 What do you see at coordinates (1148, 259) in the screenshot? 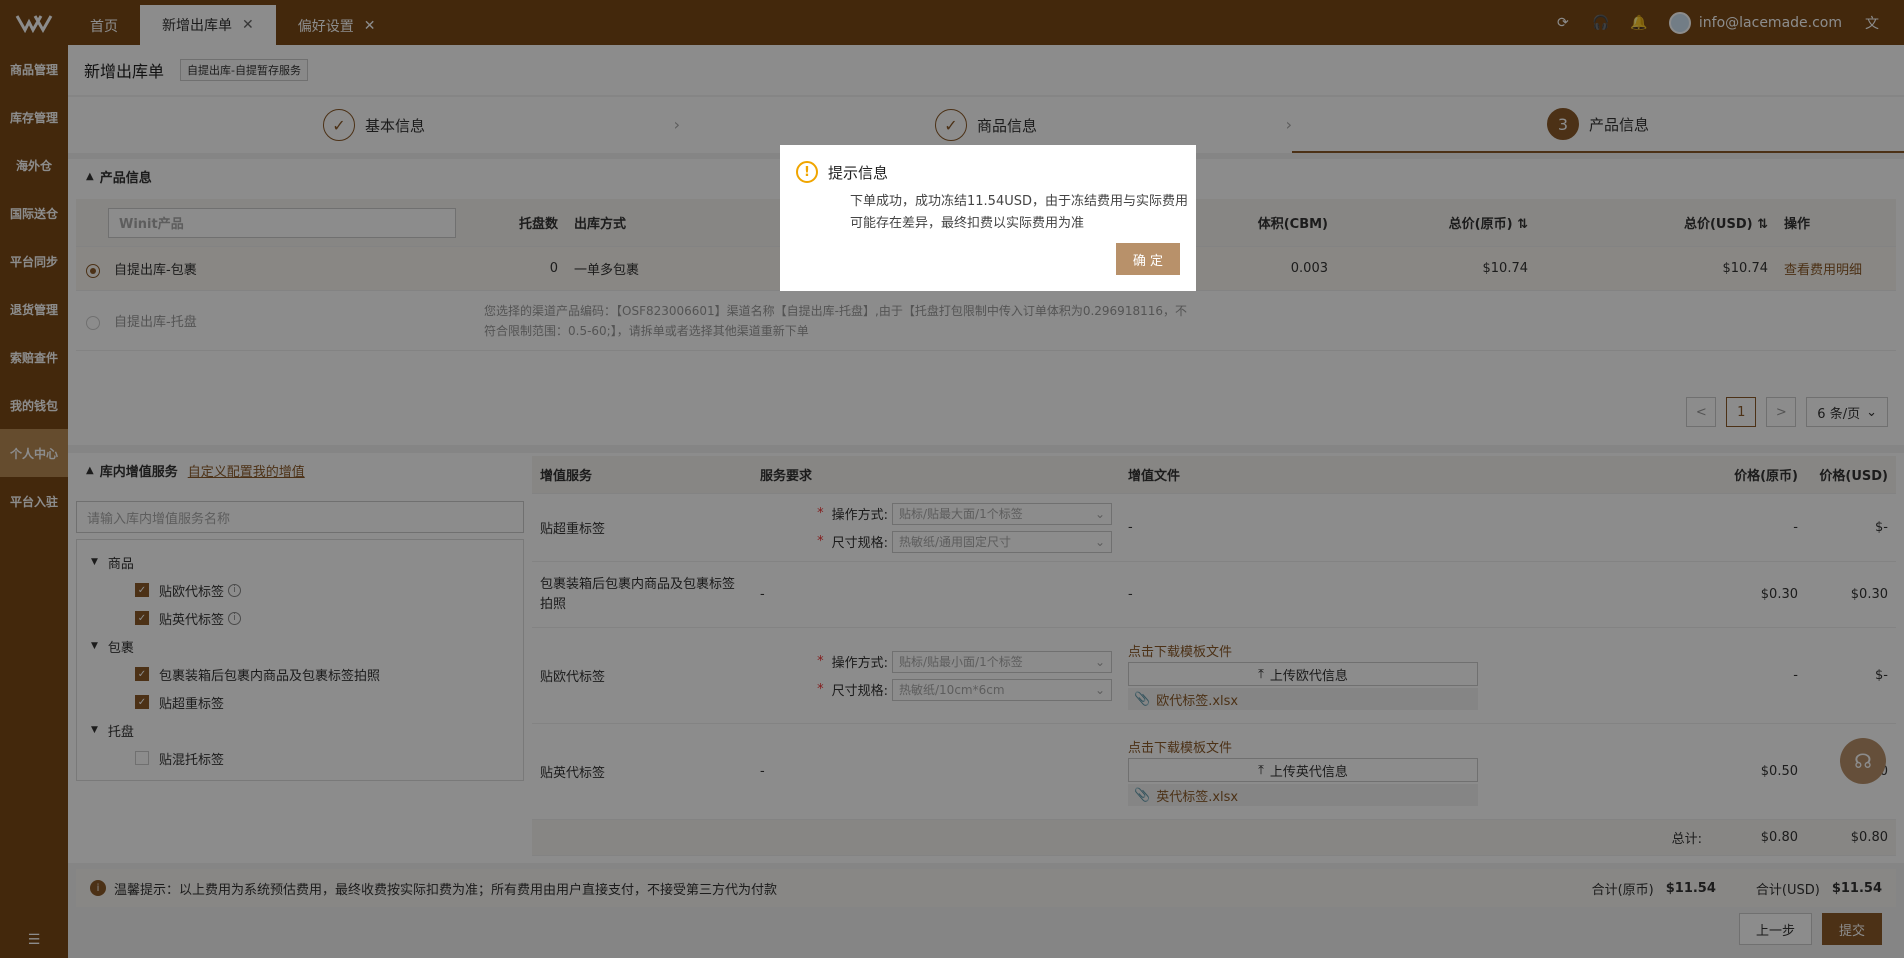
I see `confirm-button: 确 定` at bounding box center [1148, 259].